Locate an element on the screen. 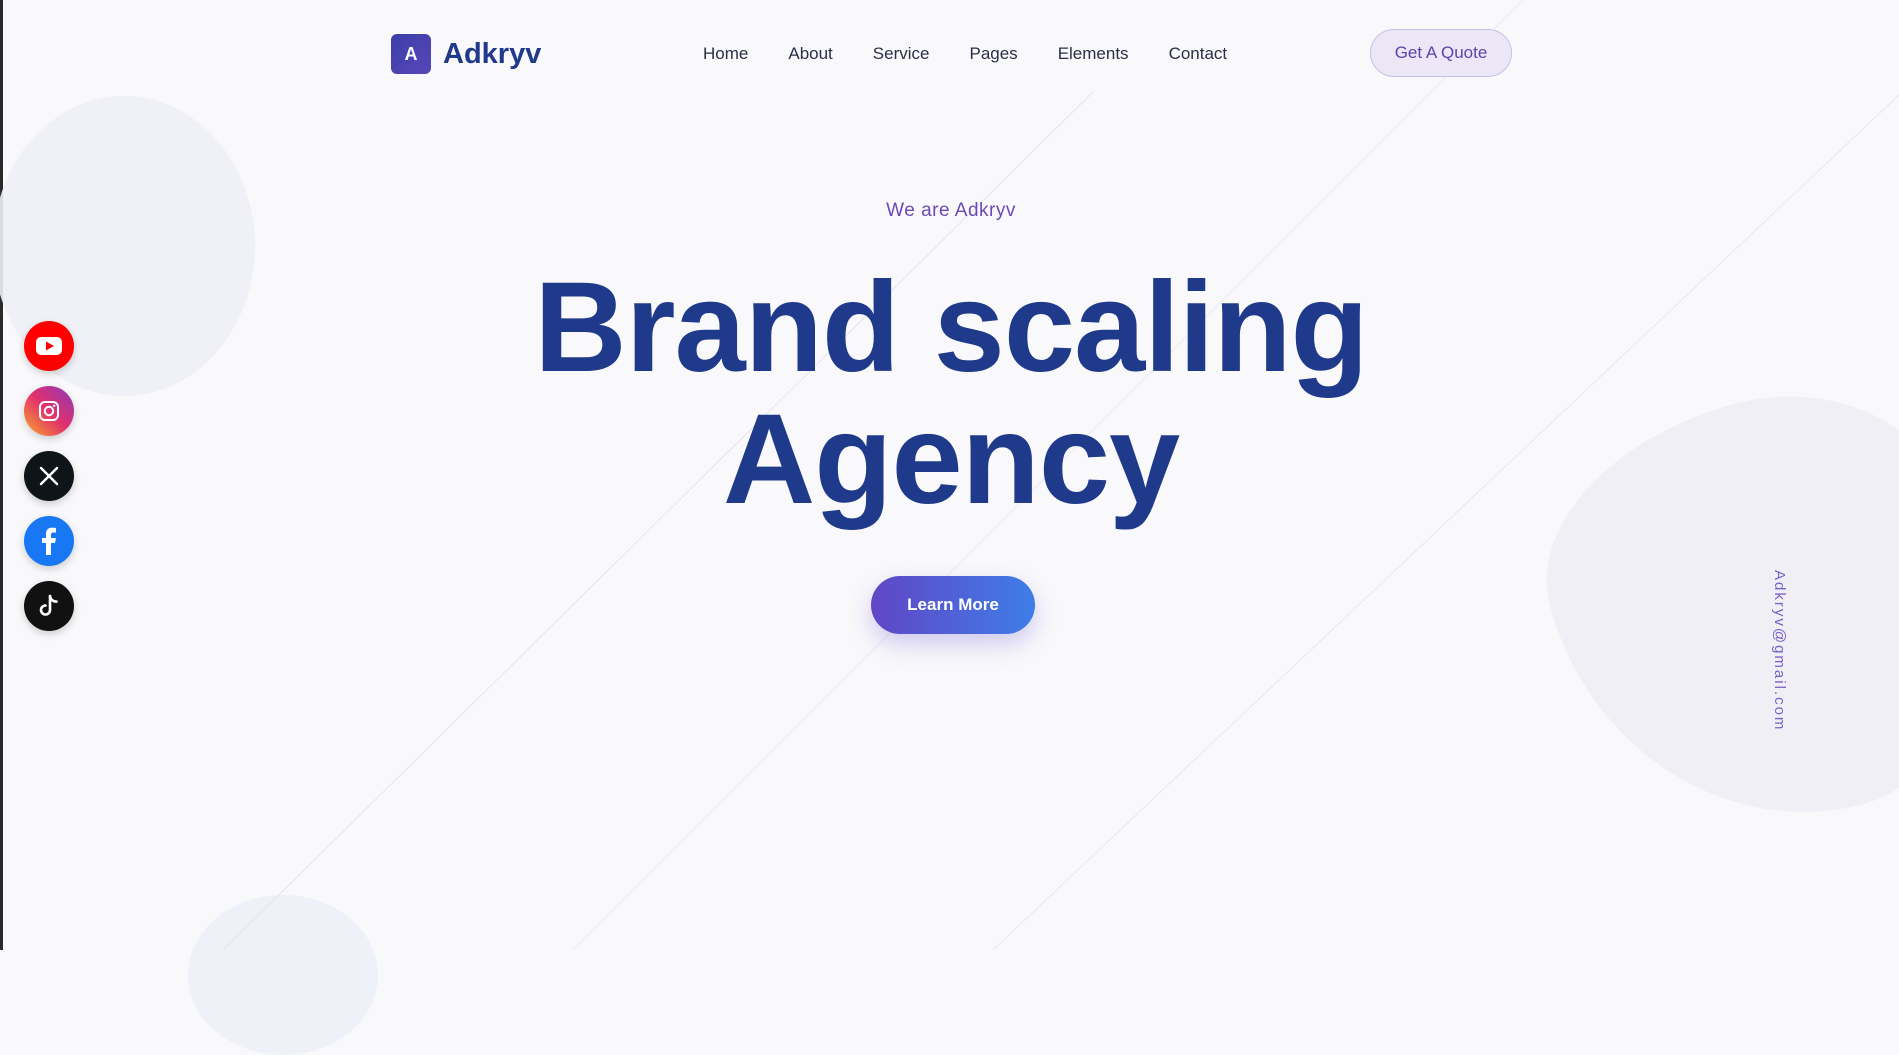 The height and width of the screenshot is (1055, 1899). nav-elements: Elements is located at coordinates (1093, 54).